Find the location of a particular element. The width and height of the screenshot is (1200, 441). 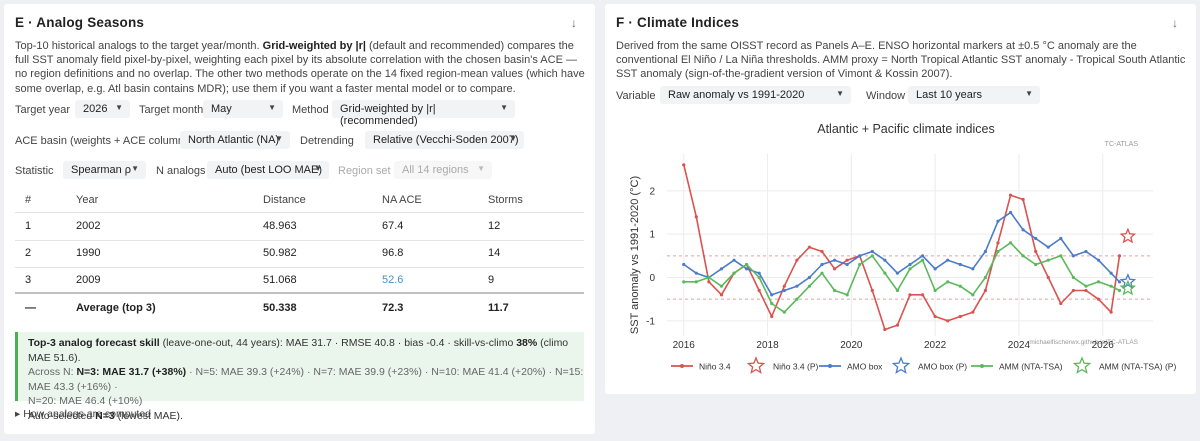

series-lines is located at coordinates (902, 247).